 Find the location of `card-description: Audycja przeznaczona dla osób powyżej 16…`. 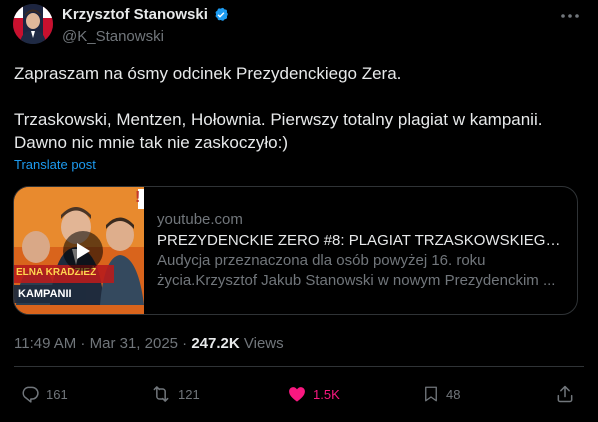

card-description: Audycja przeznaczona dla osób powyżej 16… is located at coordinates (362, 271).